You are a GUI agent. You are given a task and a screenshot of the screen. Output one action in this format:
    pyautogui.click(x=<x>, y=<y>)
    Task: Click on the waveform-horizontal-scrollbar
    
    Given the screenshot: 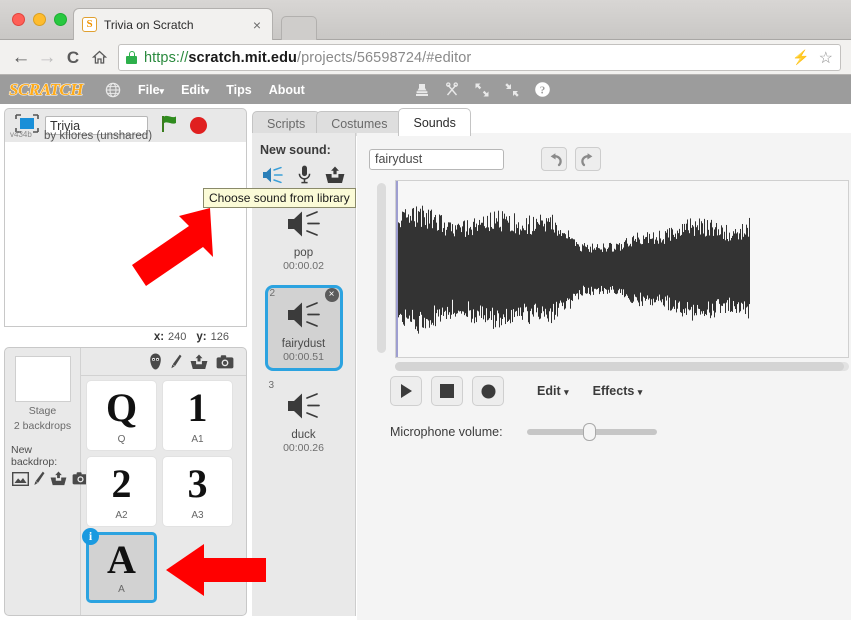 What is the action you would take?
    pyautogui.click(x=622, y=366)
    